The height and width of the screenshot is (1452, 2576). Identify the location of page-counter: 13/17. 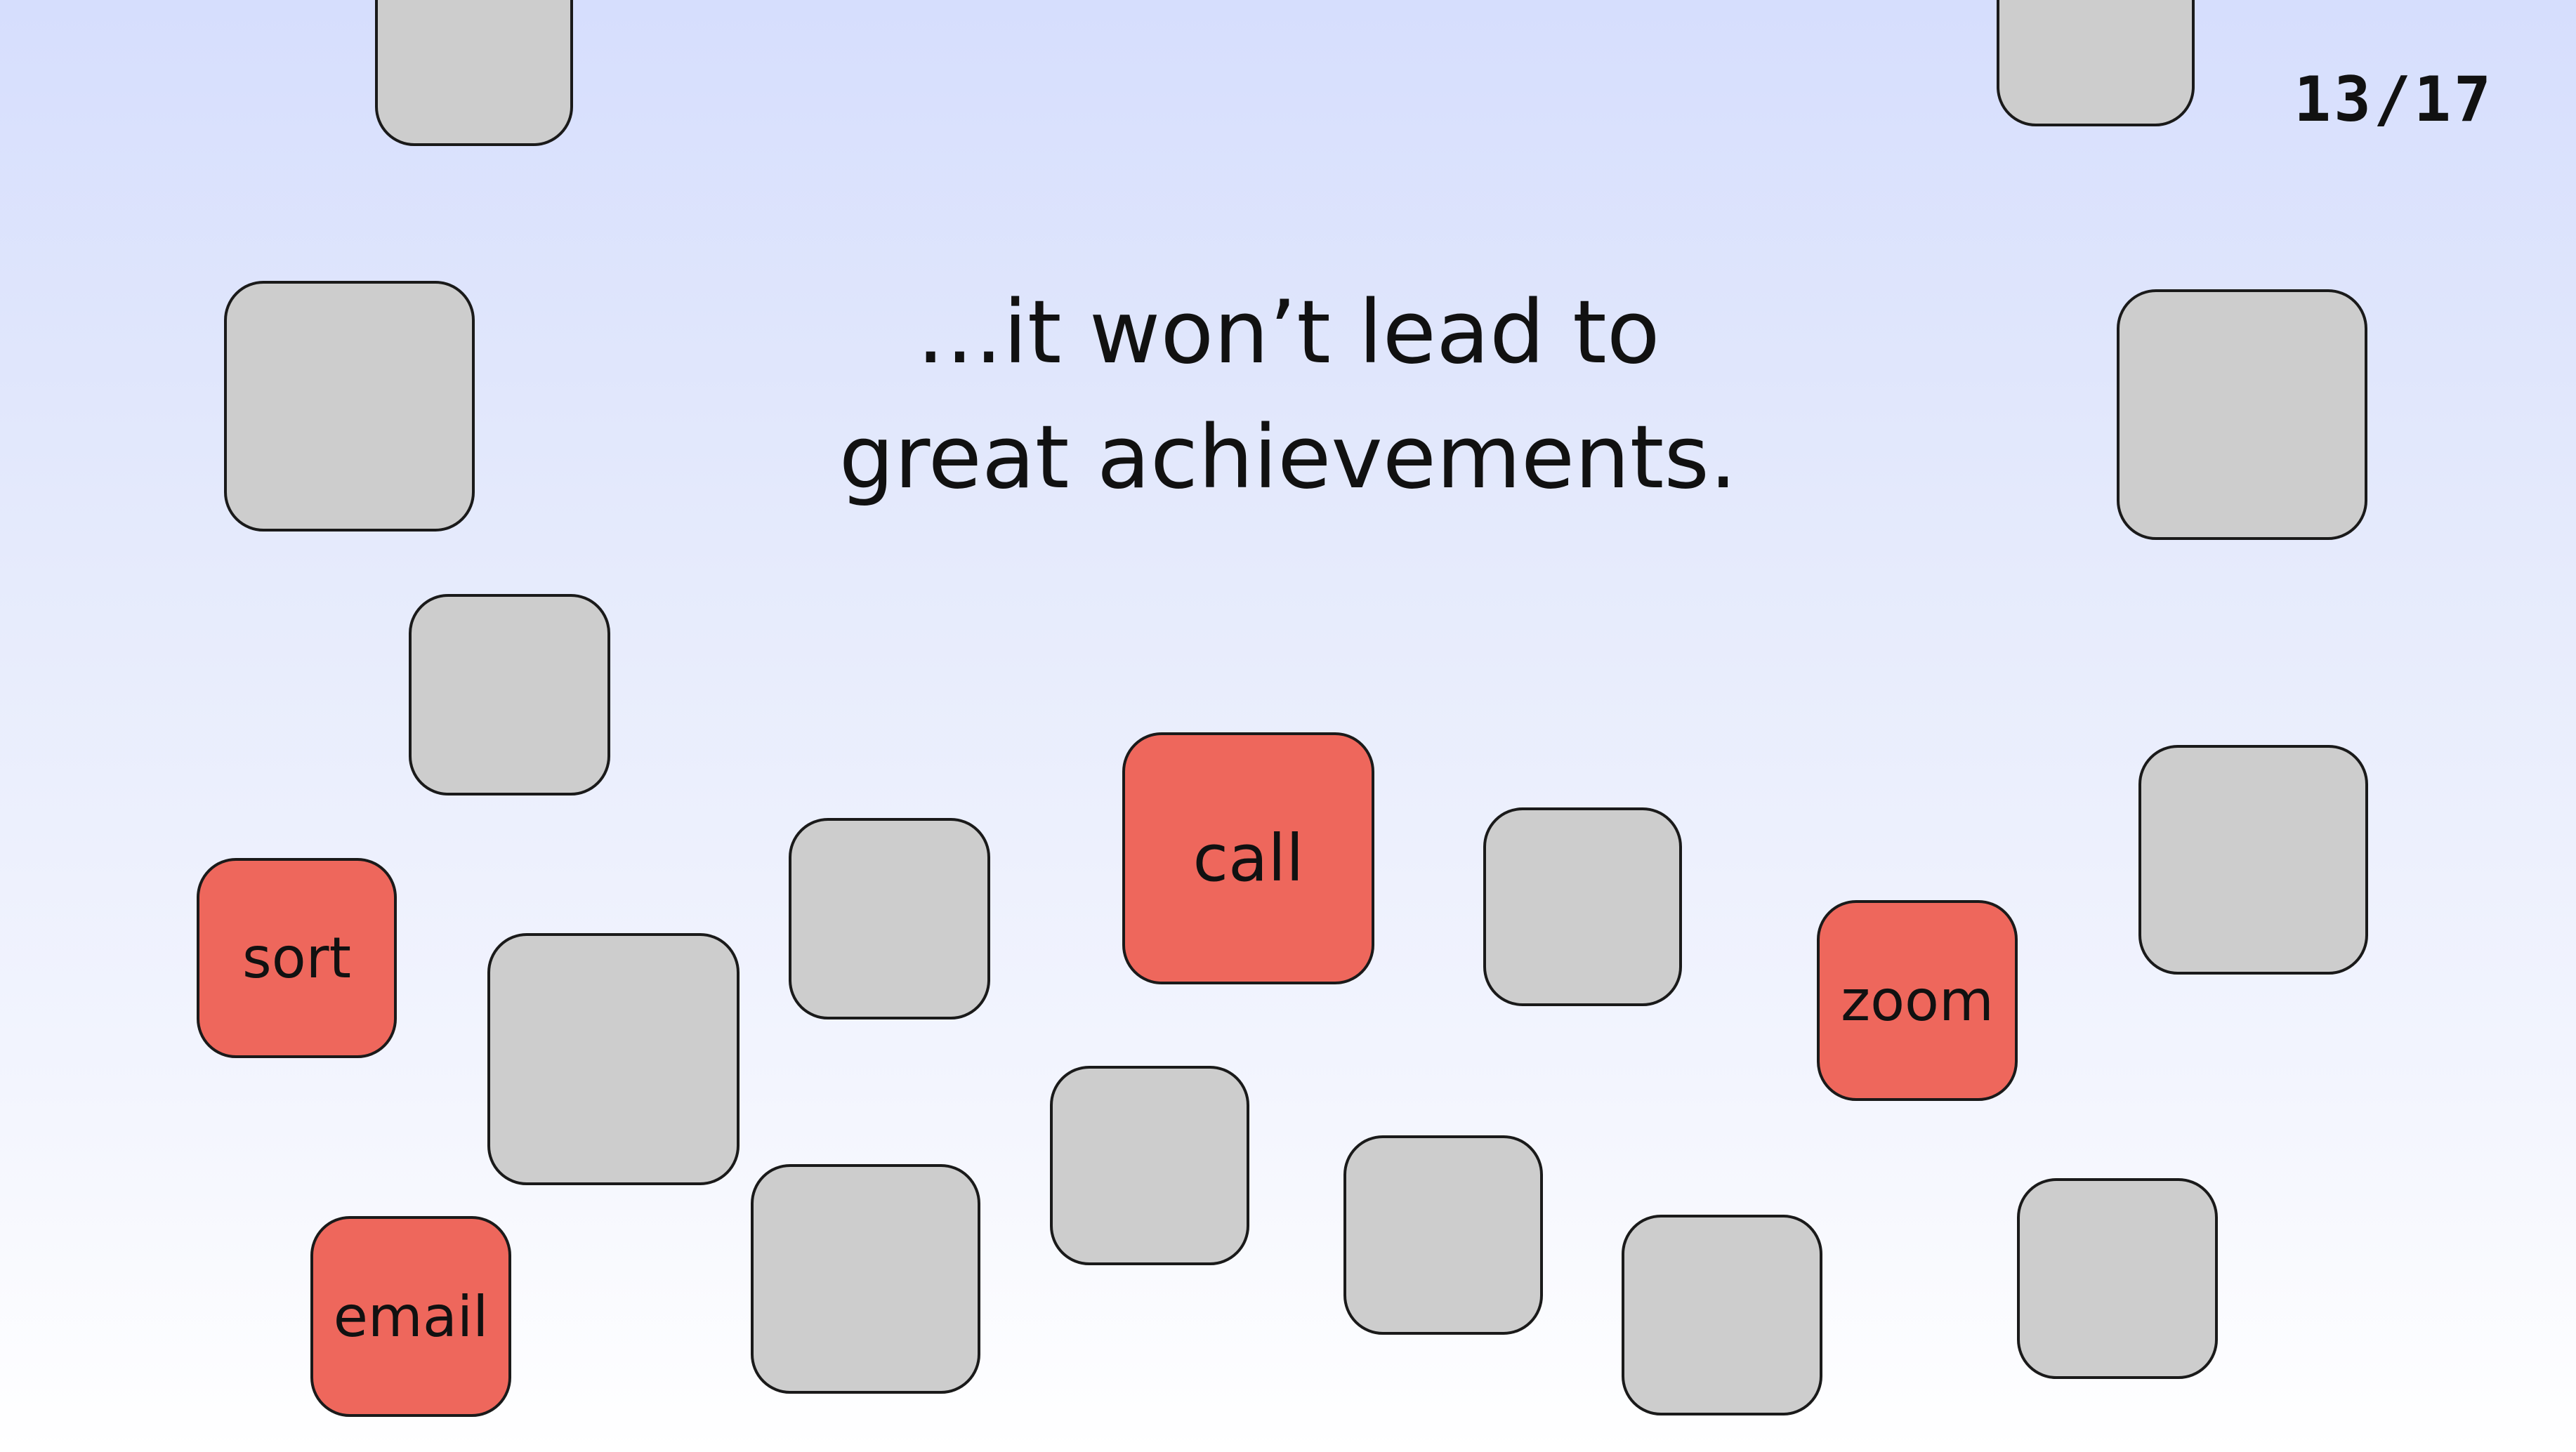
(2394, 99).